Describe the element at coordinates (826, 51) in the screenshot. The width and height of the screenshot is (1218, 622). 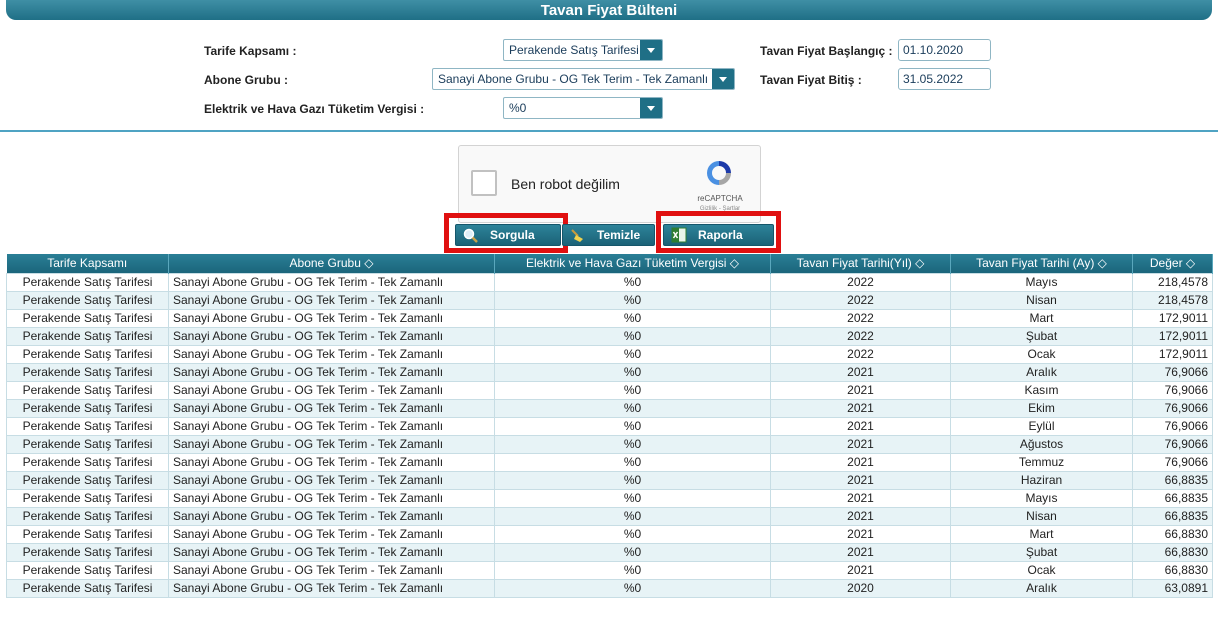
I see `baslangic-label: Tavan Fiyat Başlangıç :` at that location.